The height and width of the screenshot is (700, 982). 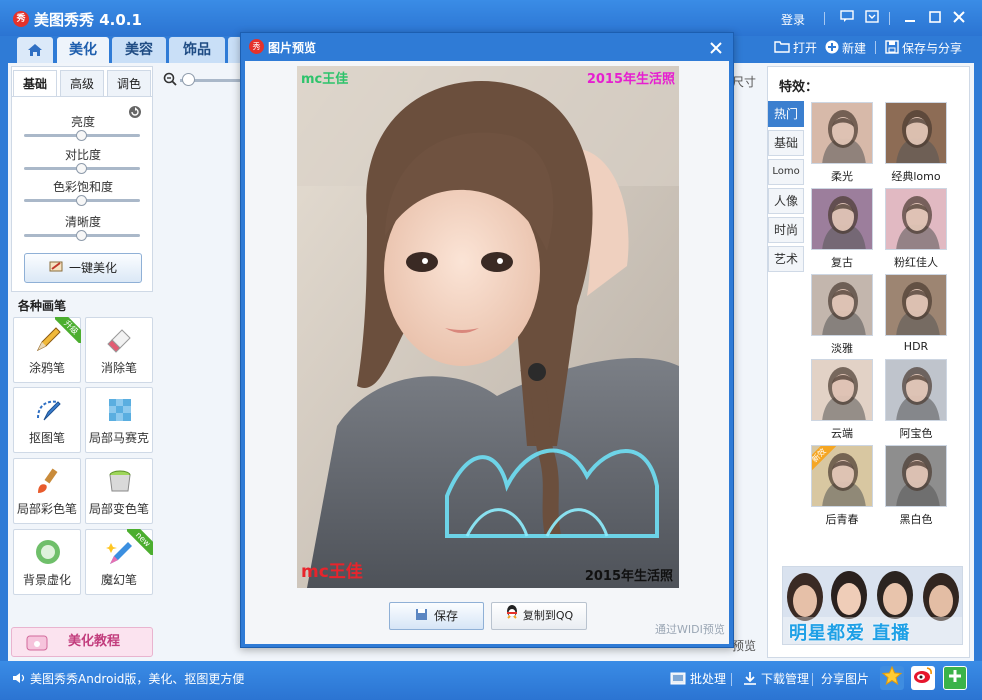 I want to click on dialog-close-icon, so click(x=716, y=48).